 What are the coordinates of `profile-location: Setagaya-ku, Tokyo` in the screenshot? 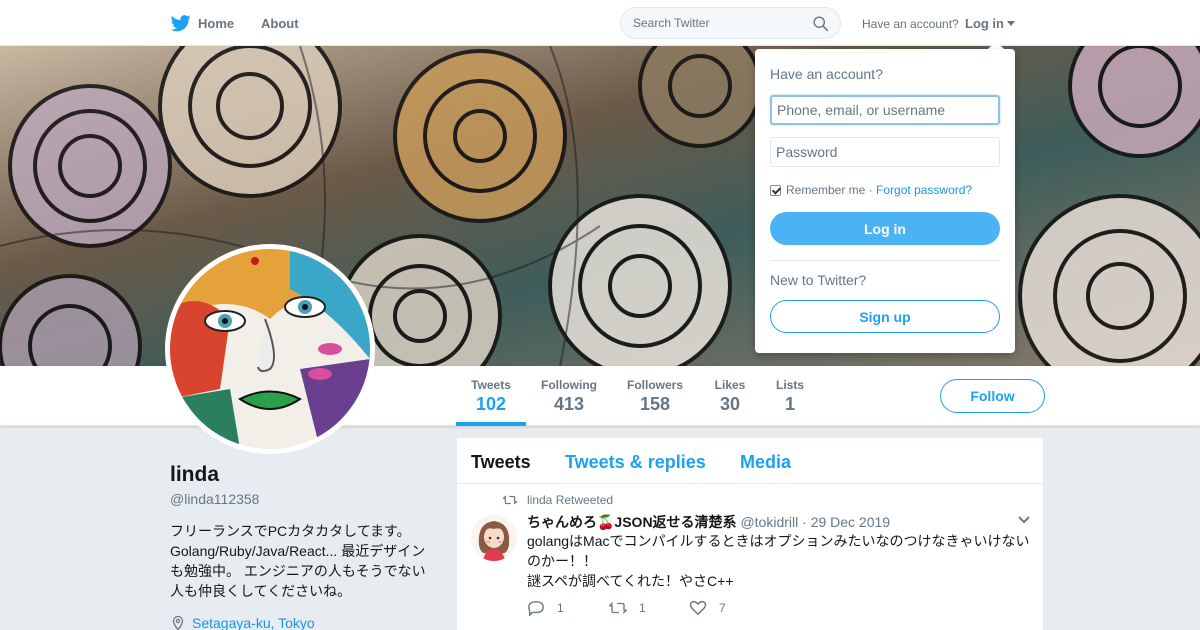 It's located at (242, 622).